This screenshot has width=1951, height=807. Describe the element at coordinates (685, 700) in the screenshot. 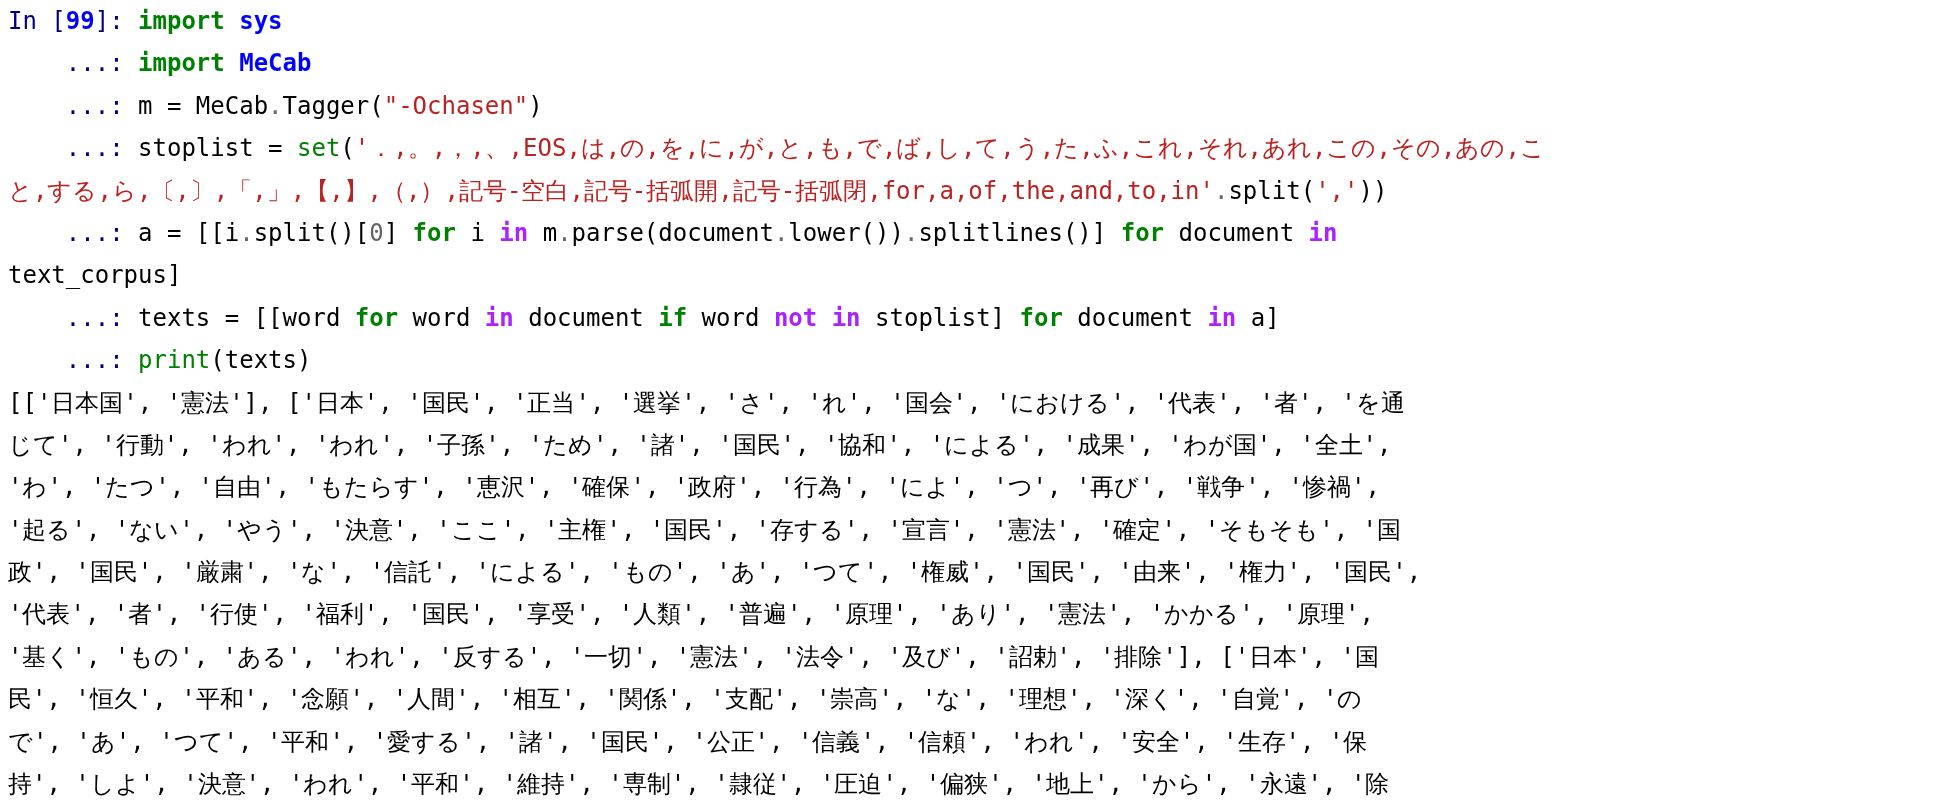

I see `output-line: 民', '恒久', '平和', '念願', '人間', '相互', '関係', '支配', '崇高', 'な', '理想', '深く', '自覚', 'の` at that location.